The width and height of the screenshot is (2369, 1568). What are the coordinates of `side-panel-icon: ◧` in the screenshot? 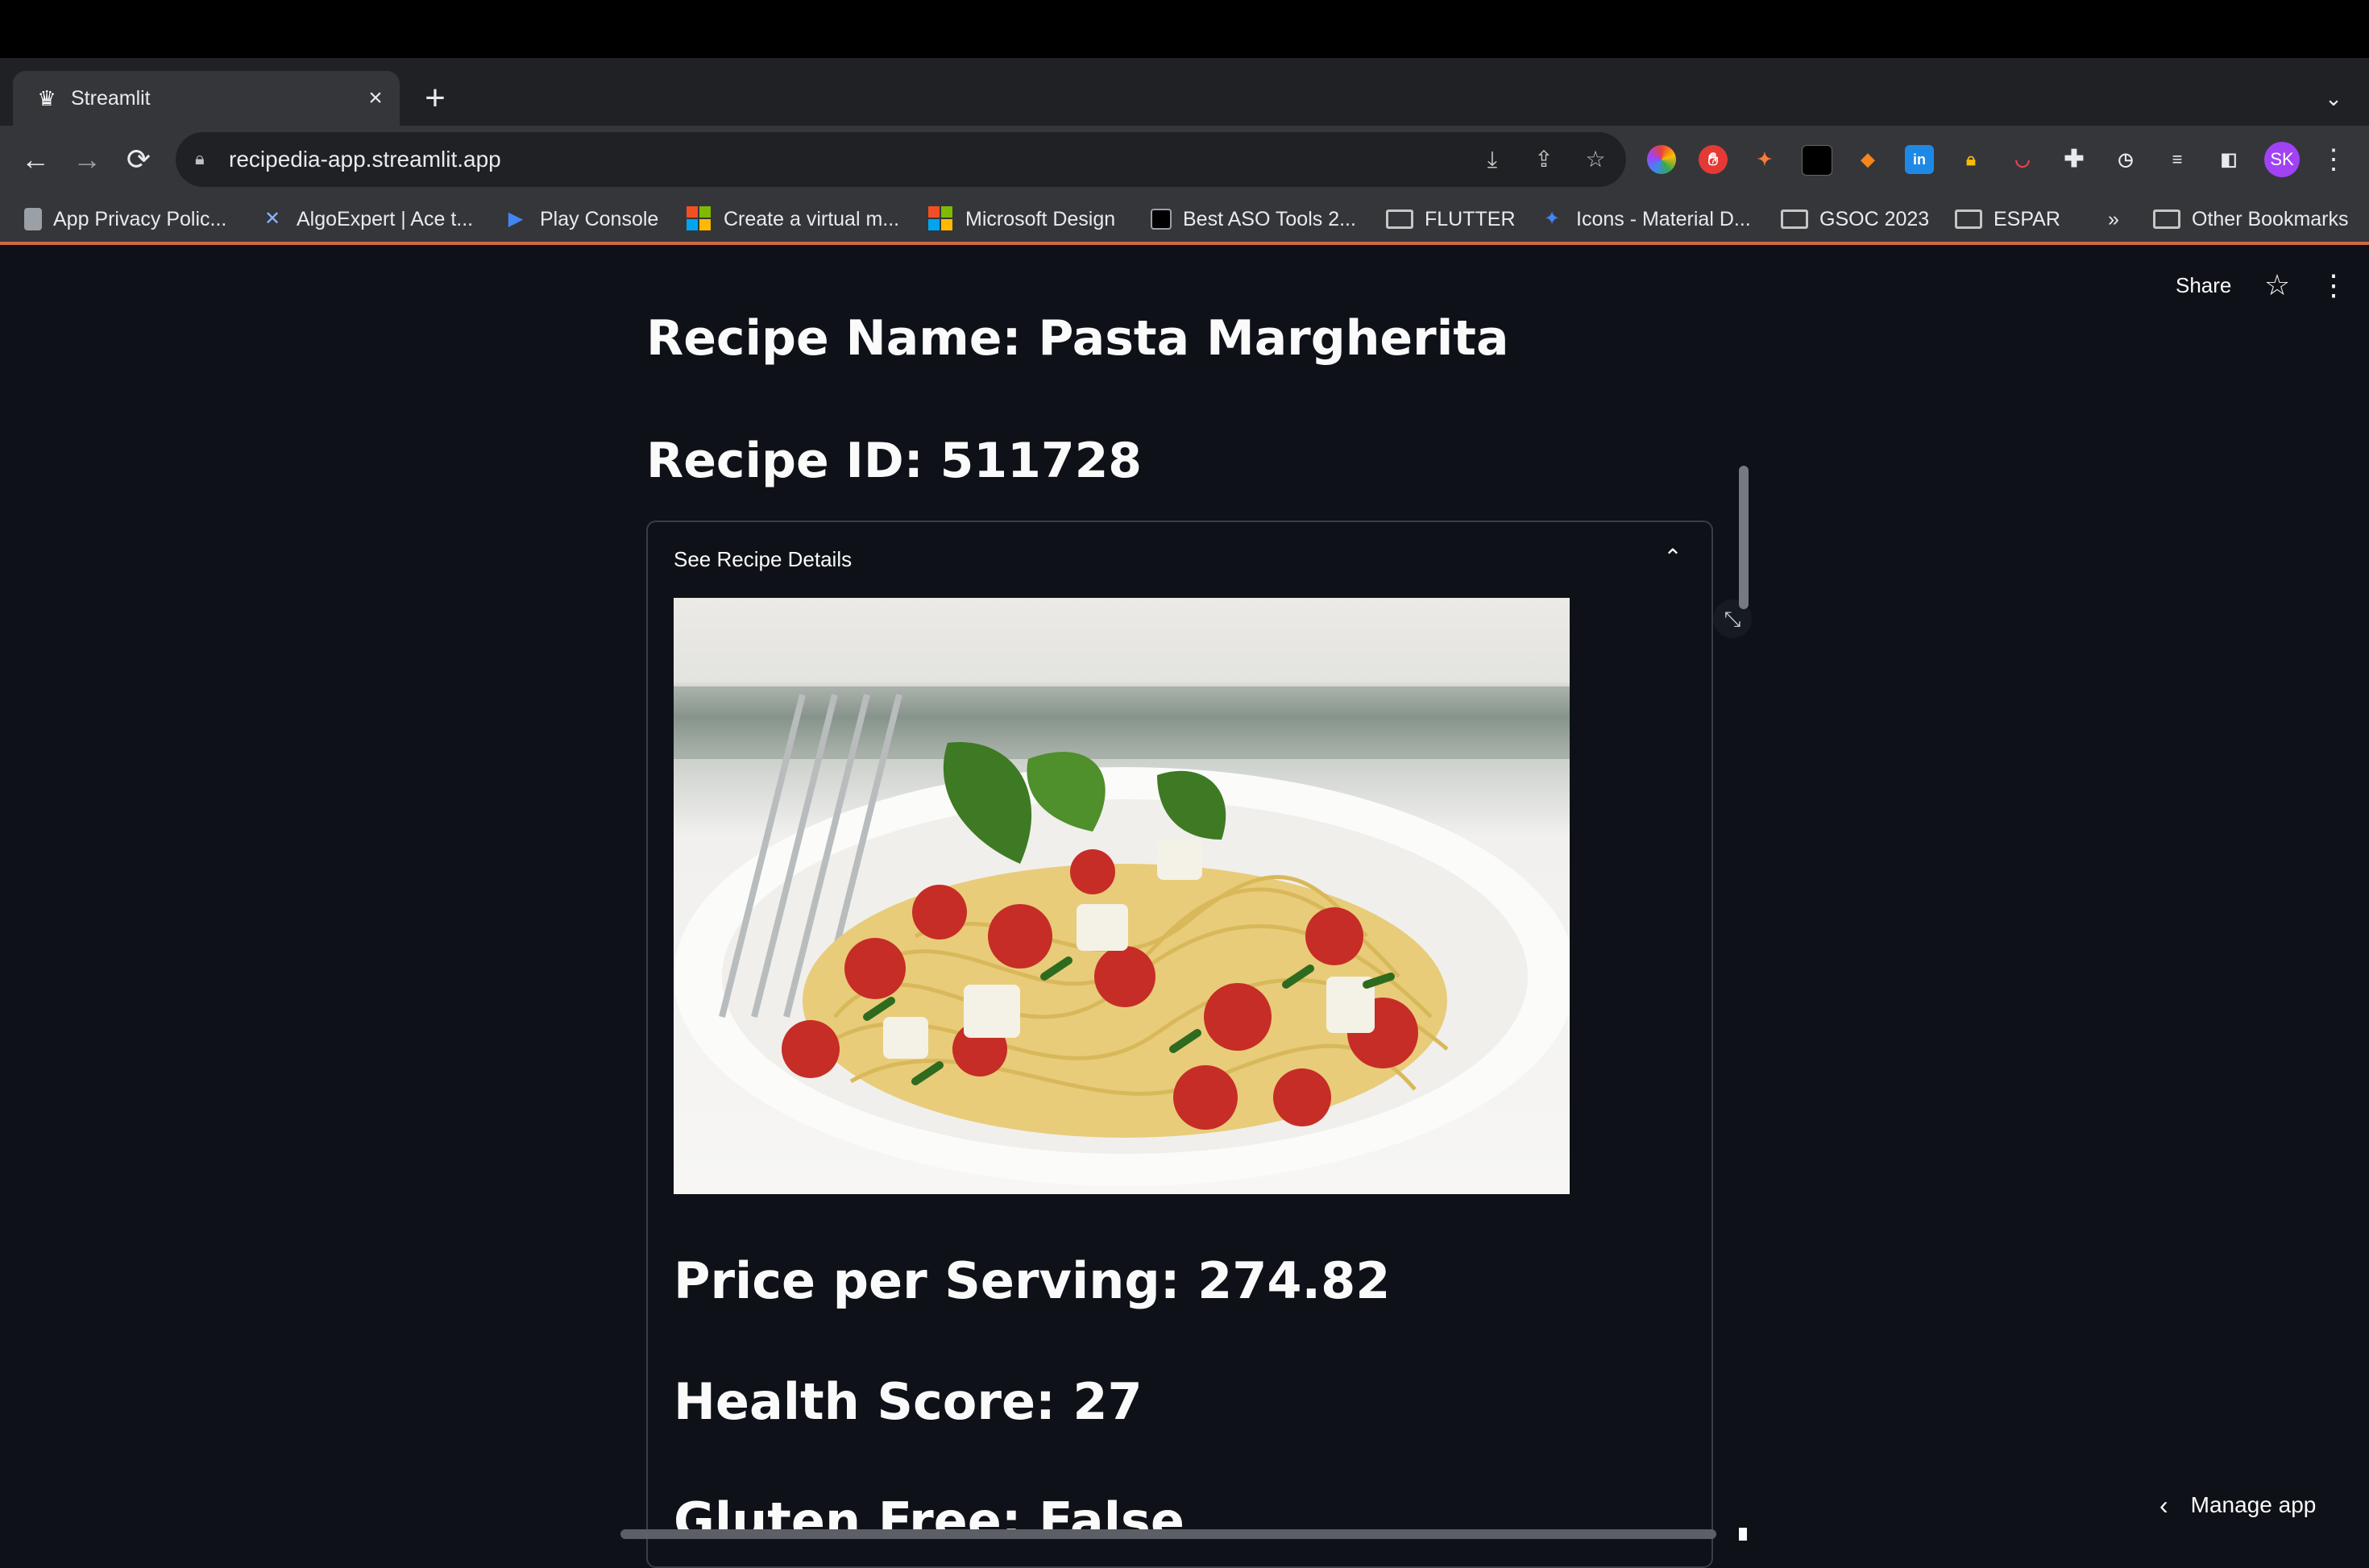 It's located at (2228, 159).